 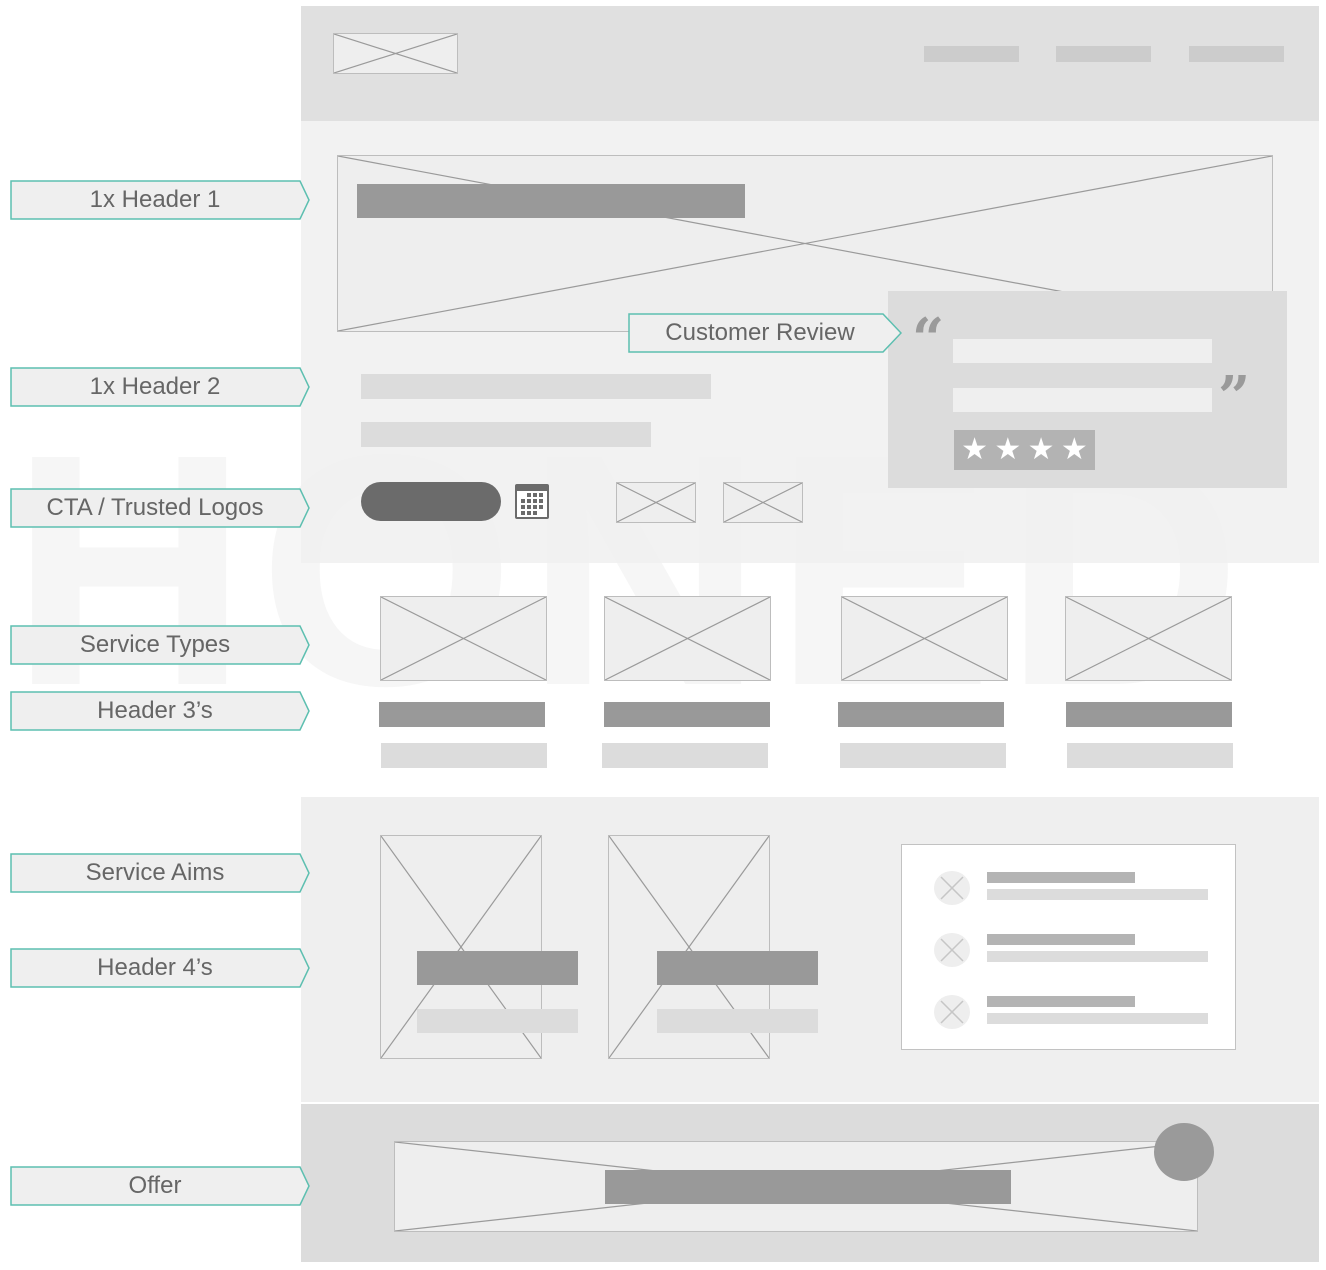 What do you see at coordinates (155, 644) in the screenshot?
I see `label-text: Service Types` at bounding box center [155, 644].